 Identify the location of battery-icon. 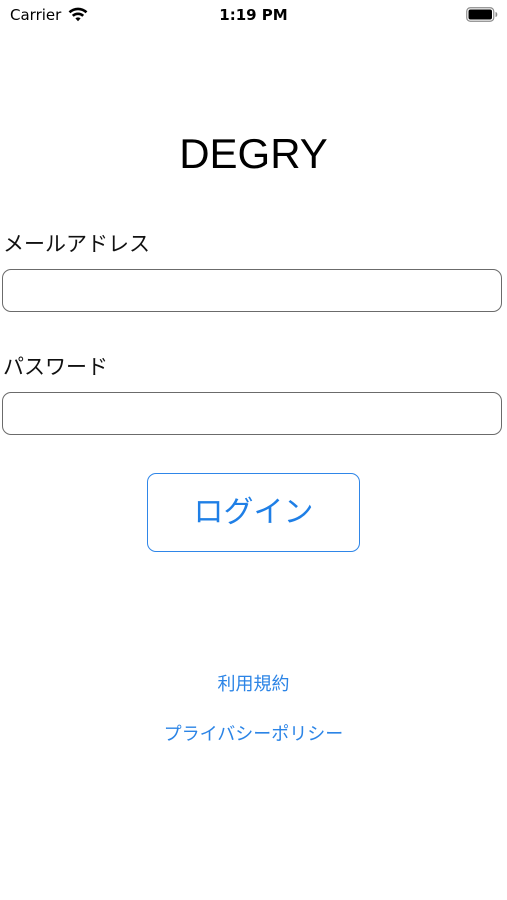
(482, 14).